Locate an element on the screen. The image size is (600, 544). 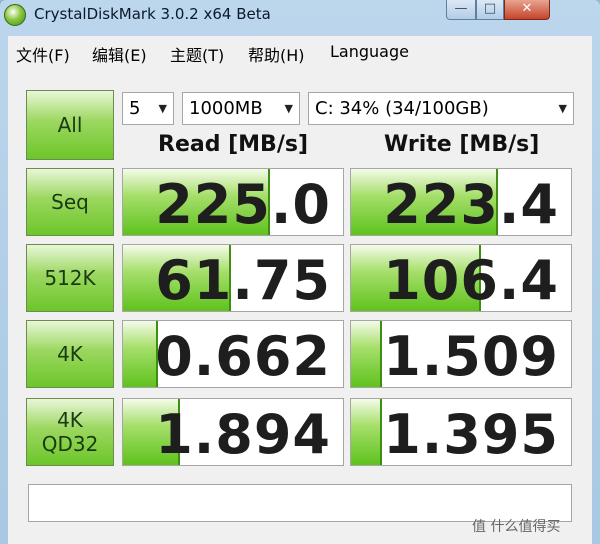
menu-bar: 文件(F) 编辑(E) 主题(T) 帮助(H) Language is located at coordinates (300, 52).